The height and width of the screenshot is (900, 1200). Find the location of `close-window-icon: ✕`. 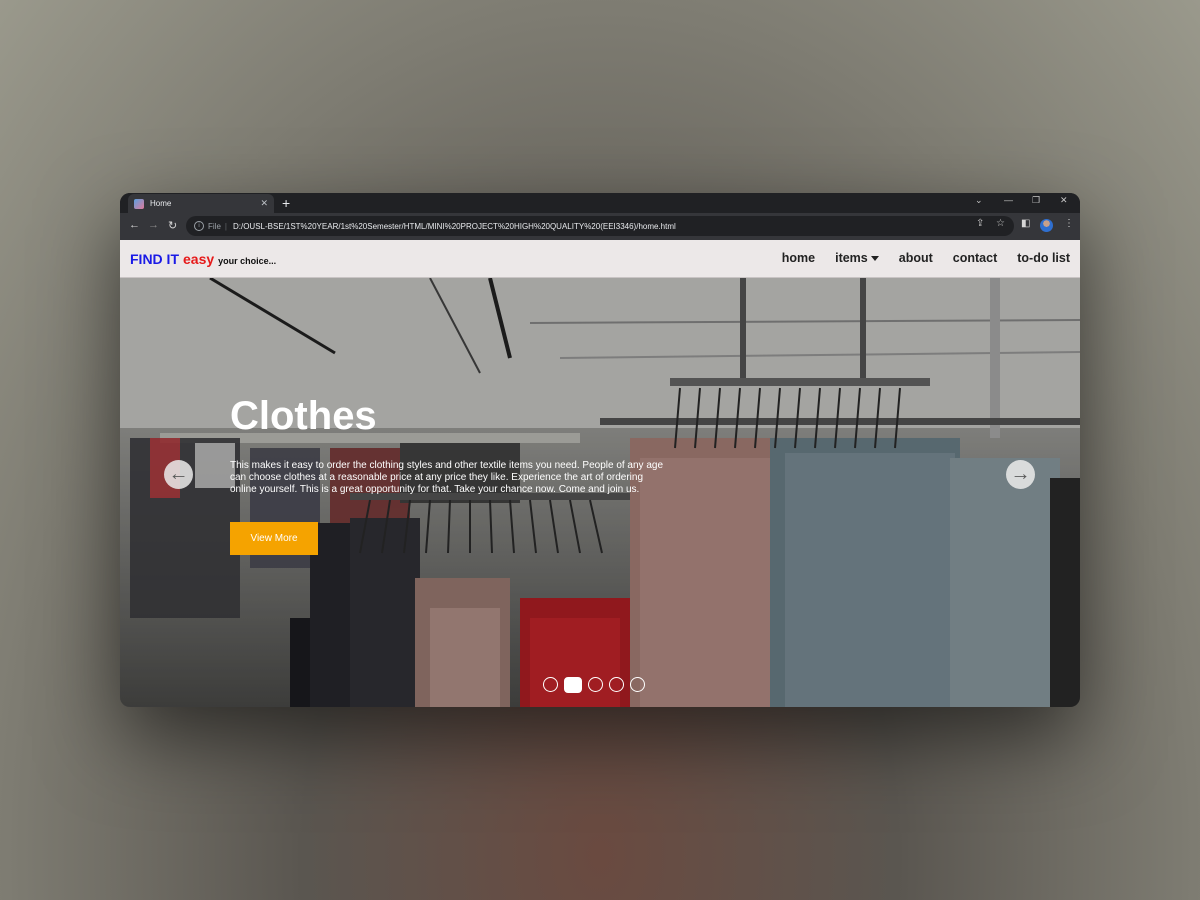

close-window-icon: ✕ is located at coordinates (1064, 200).